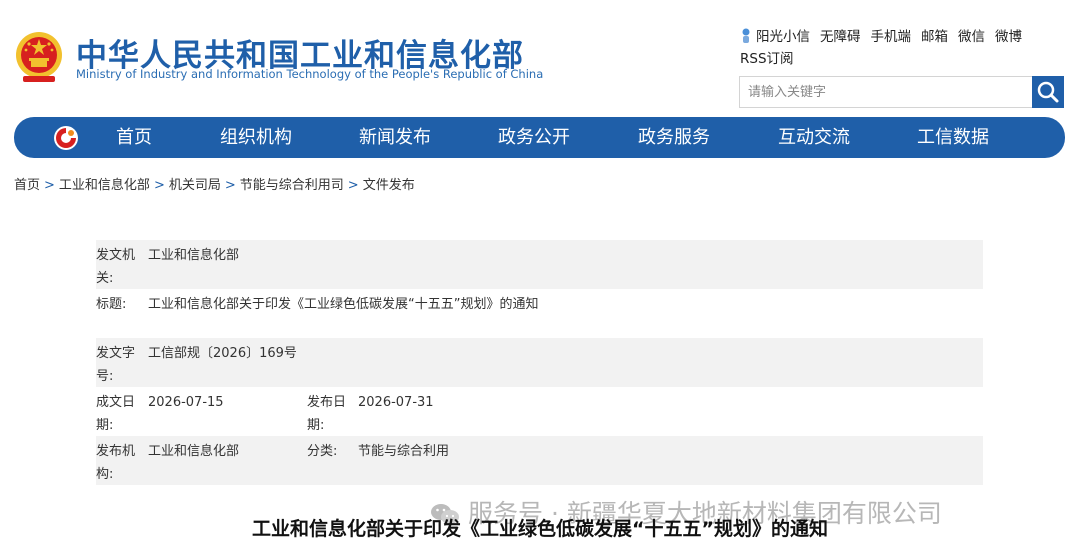 This screenshot has height=552, width=1080. I want to click on search-icon, so click(1048, 92).